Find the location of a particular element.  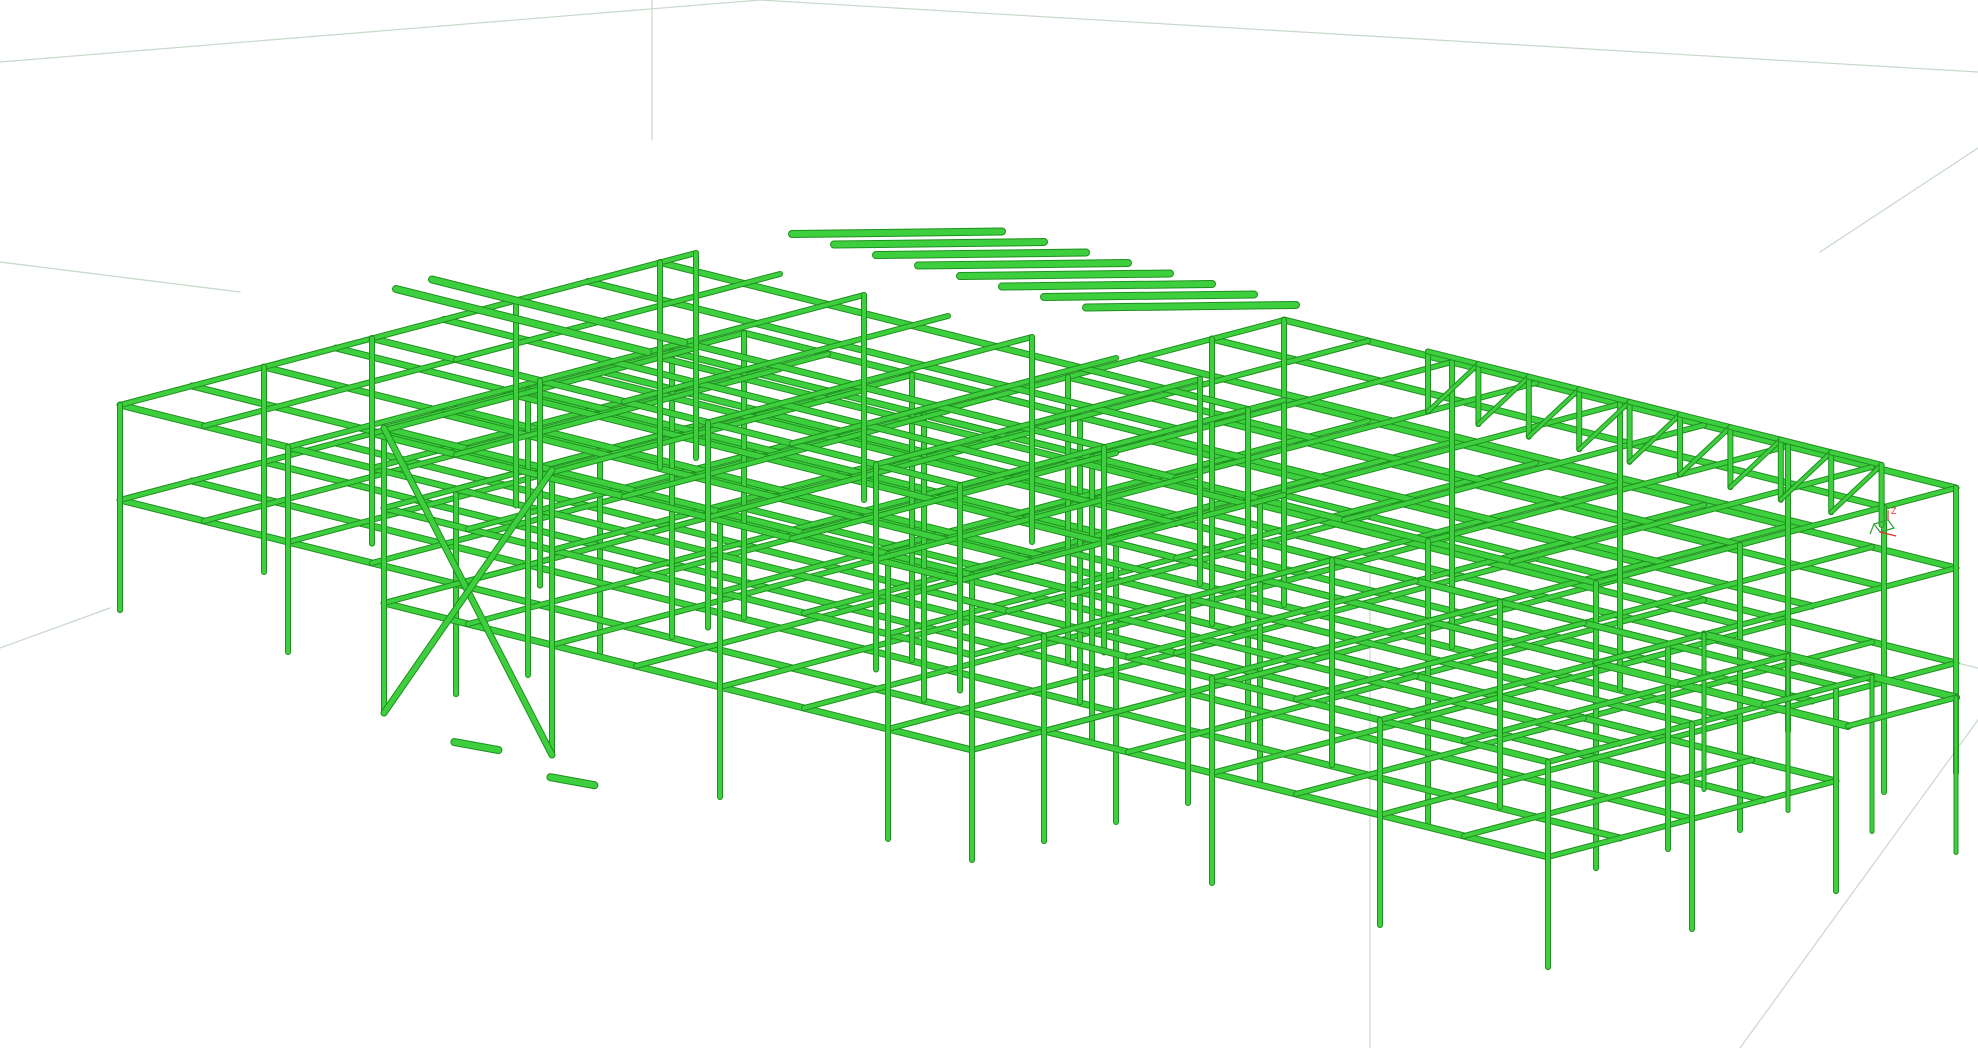

walkway-joist is located at coordinates (1902, 711).